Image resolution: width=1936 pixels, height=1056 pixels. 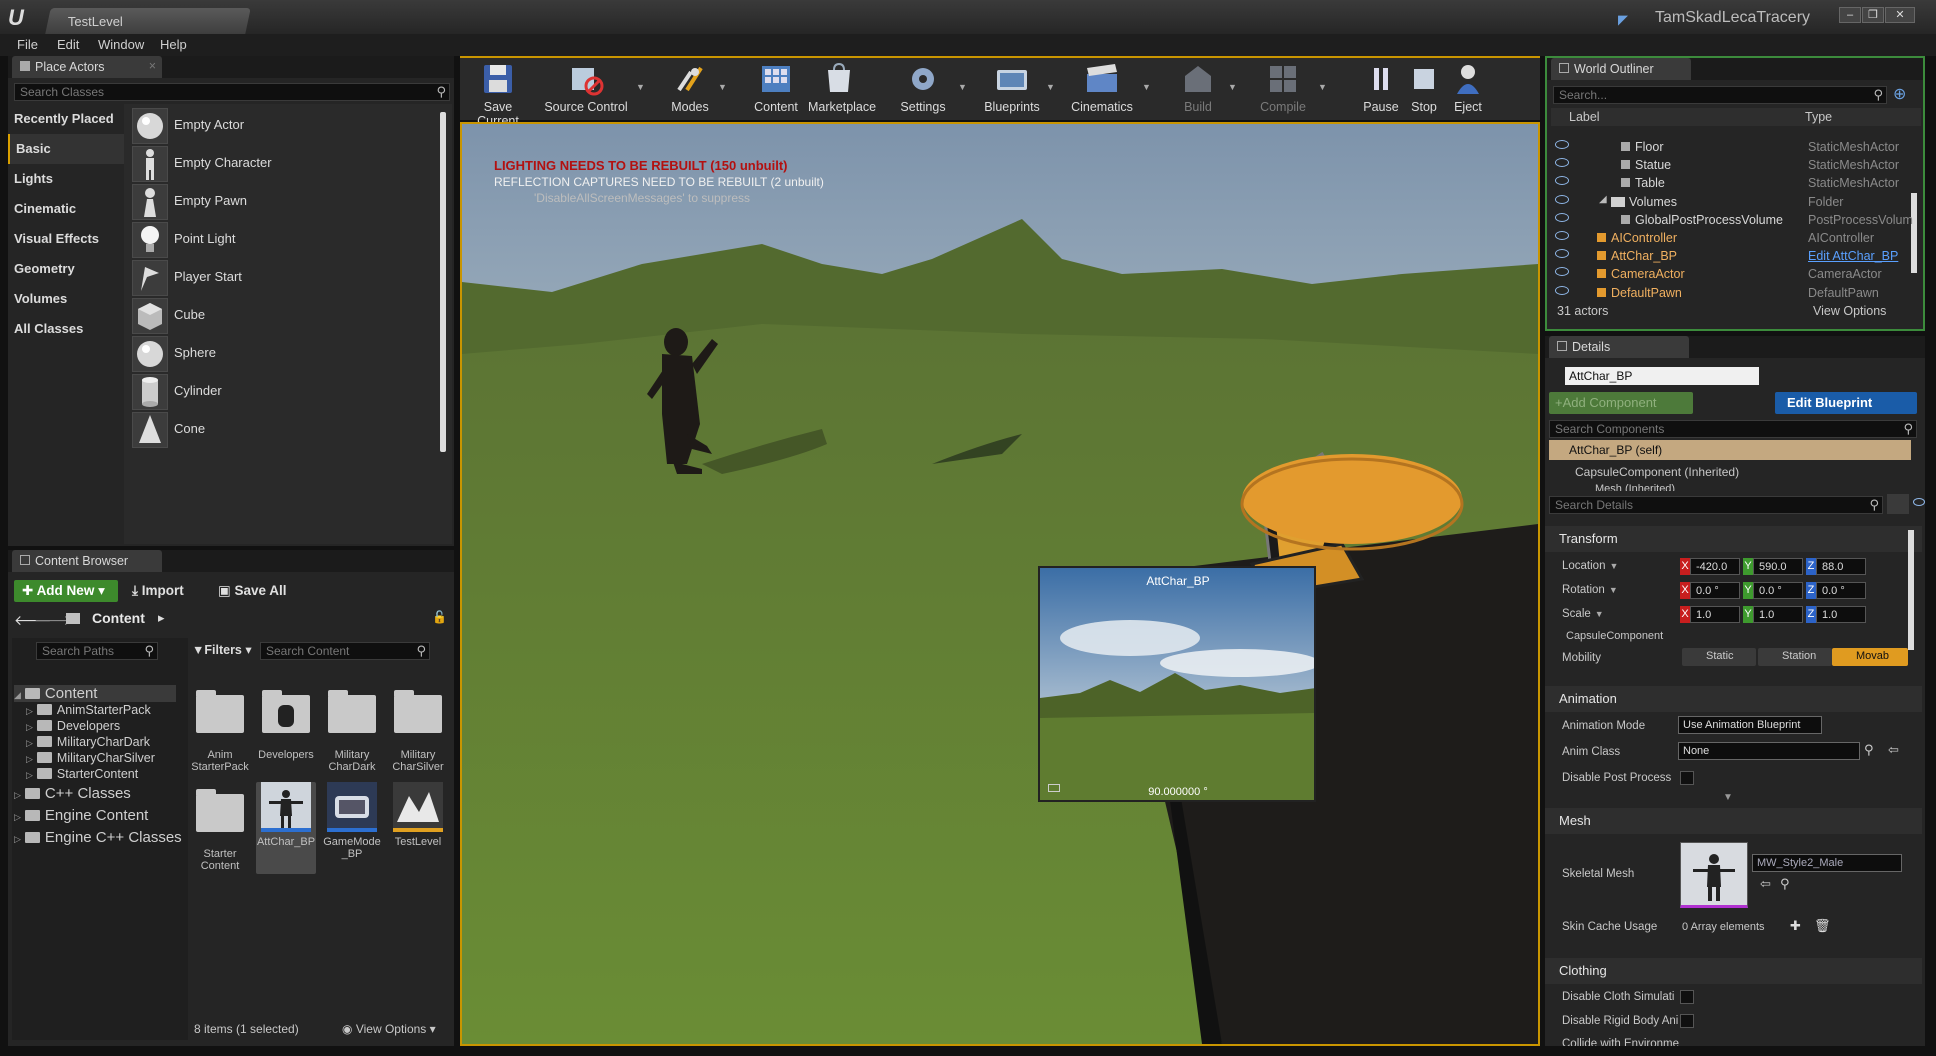 I want to click on build-button: Build, so click(x=1198, y=87).